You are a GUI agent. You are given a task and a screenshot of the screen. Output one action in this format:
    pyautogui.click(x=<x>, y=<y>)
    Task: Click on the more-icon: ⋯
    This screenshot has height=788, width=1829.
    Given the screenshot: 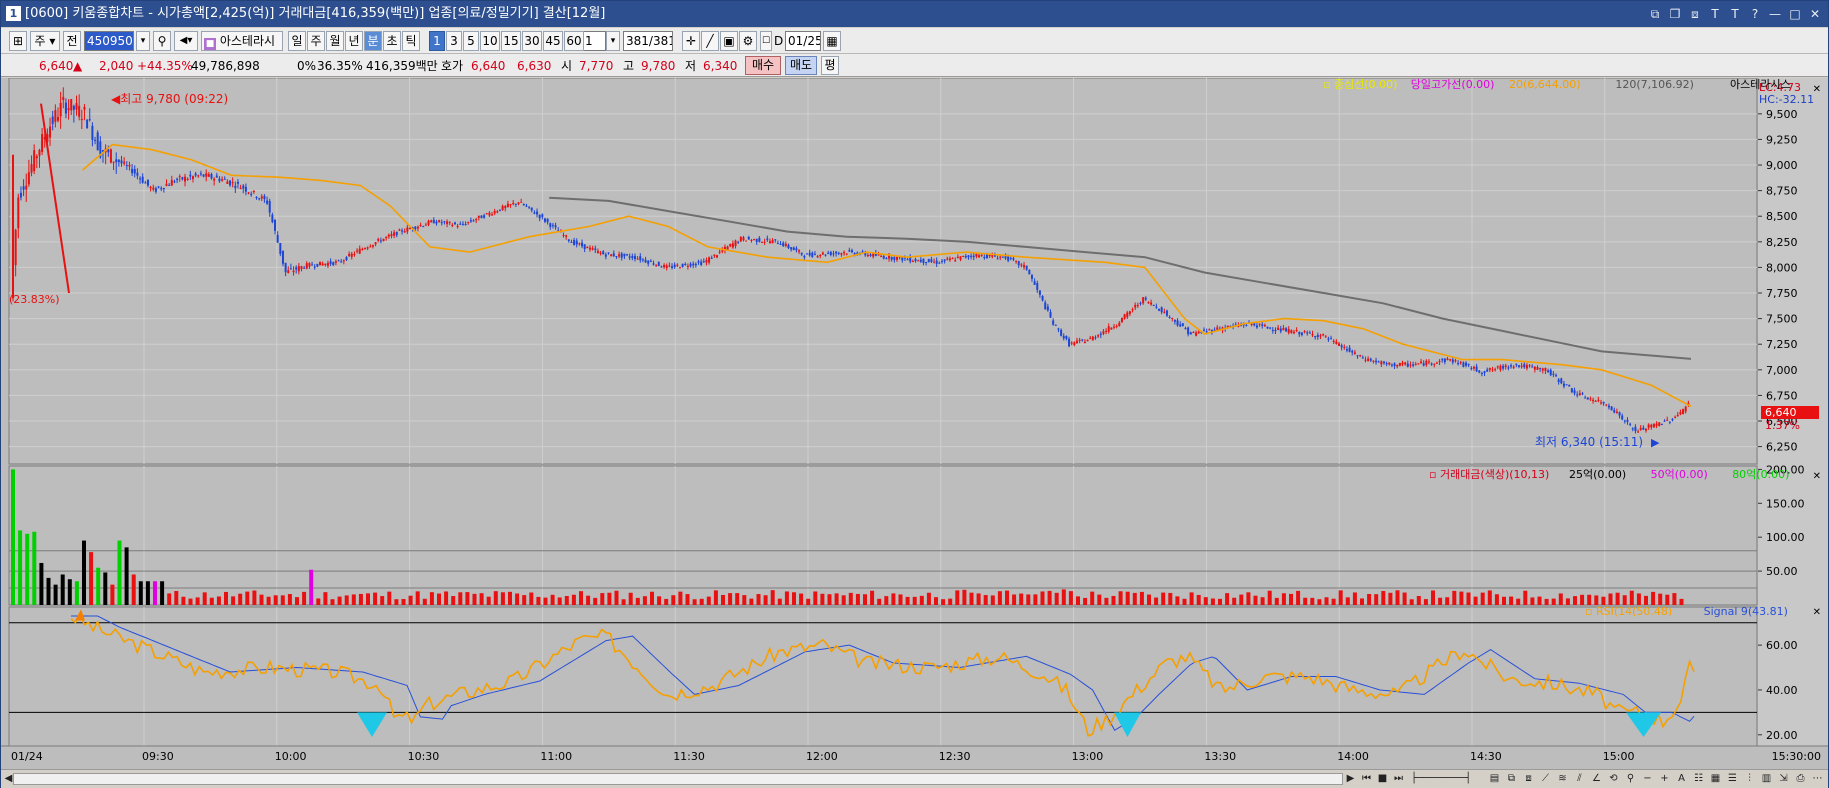 What is the action you would take?
    pyautogui.click(x=1817, y=779)
    